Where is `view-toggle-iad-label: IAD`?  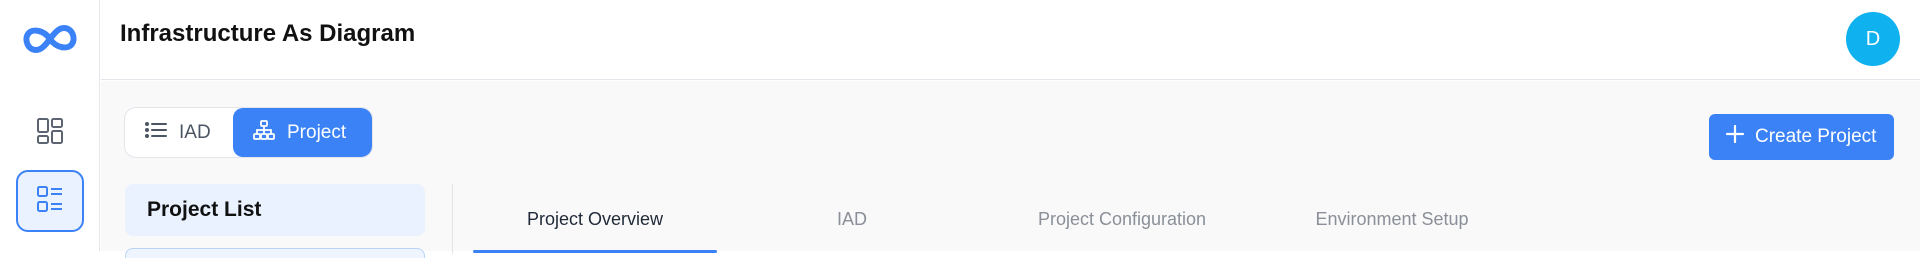 view-toggle-iad-label: IAD is located at coordinates (195, 133).